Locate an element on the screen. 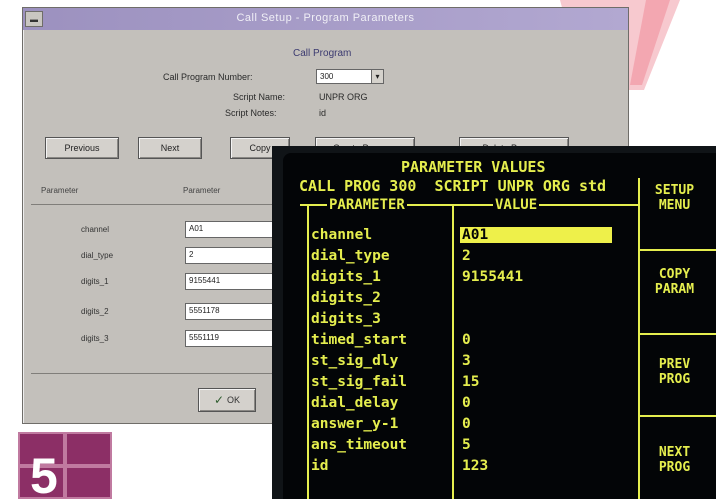 Image resolution: width=716 pixels, height=504 pixels. terminal-parameter-name: digits_1 is located at coordinates (346, 277).